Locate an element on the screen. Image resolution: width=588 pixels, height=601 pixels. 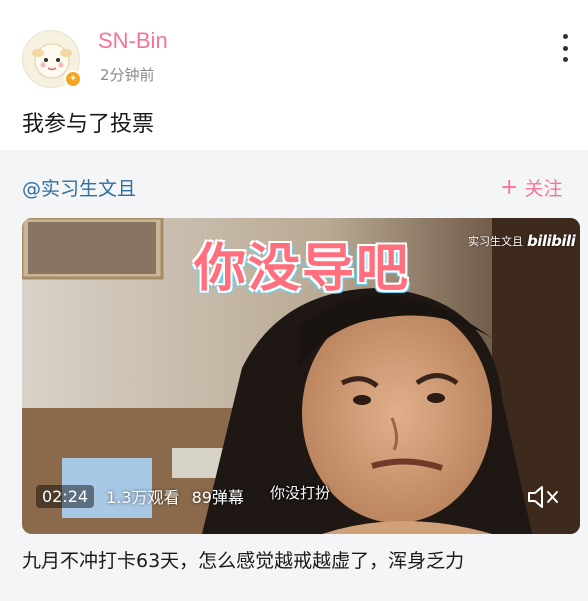
video-subtitle: 你没打扮 is located at coordinates (300, 493).